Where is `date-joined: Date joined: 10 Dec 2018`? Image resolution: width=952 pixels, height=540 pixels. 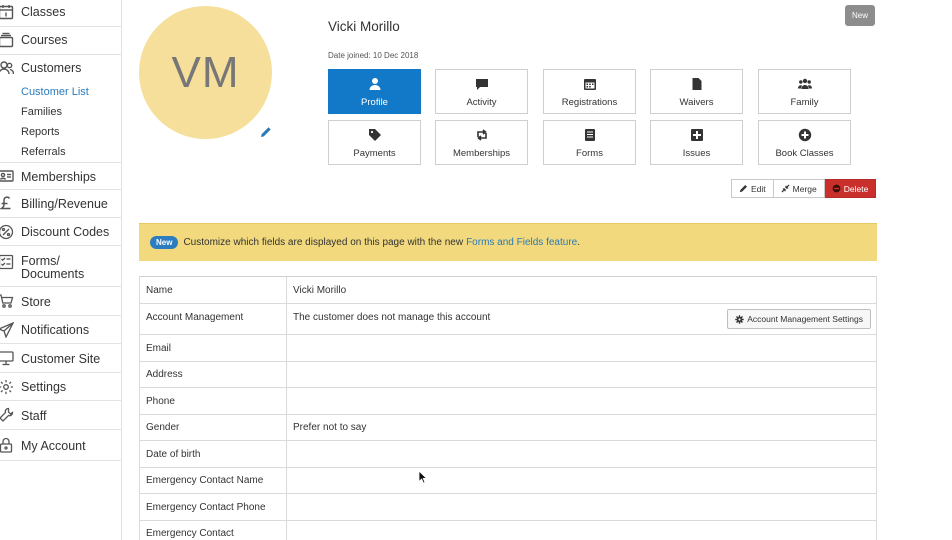 date-joined: Date joined: 10 Dec 2018 is located at coordinates (373, 55).